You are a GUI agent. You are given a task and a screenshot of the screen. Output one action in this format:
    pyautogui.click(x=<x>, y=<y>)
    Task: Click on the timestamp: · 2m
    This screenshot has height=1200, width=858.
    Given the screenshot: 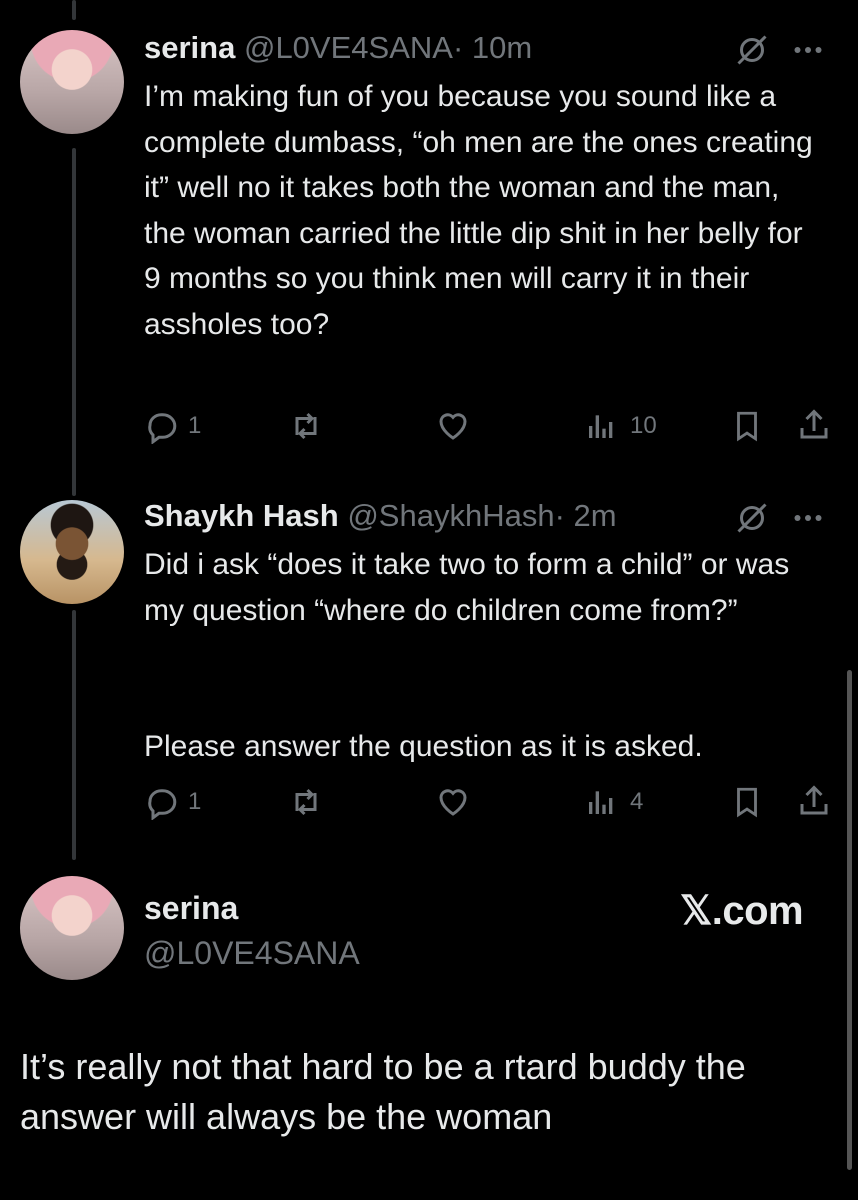 What is the action you would take?
    pyautogui.click(x=586, y=515)
    